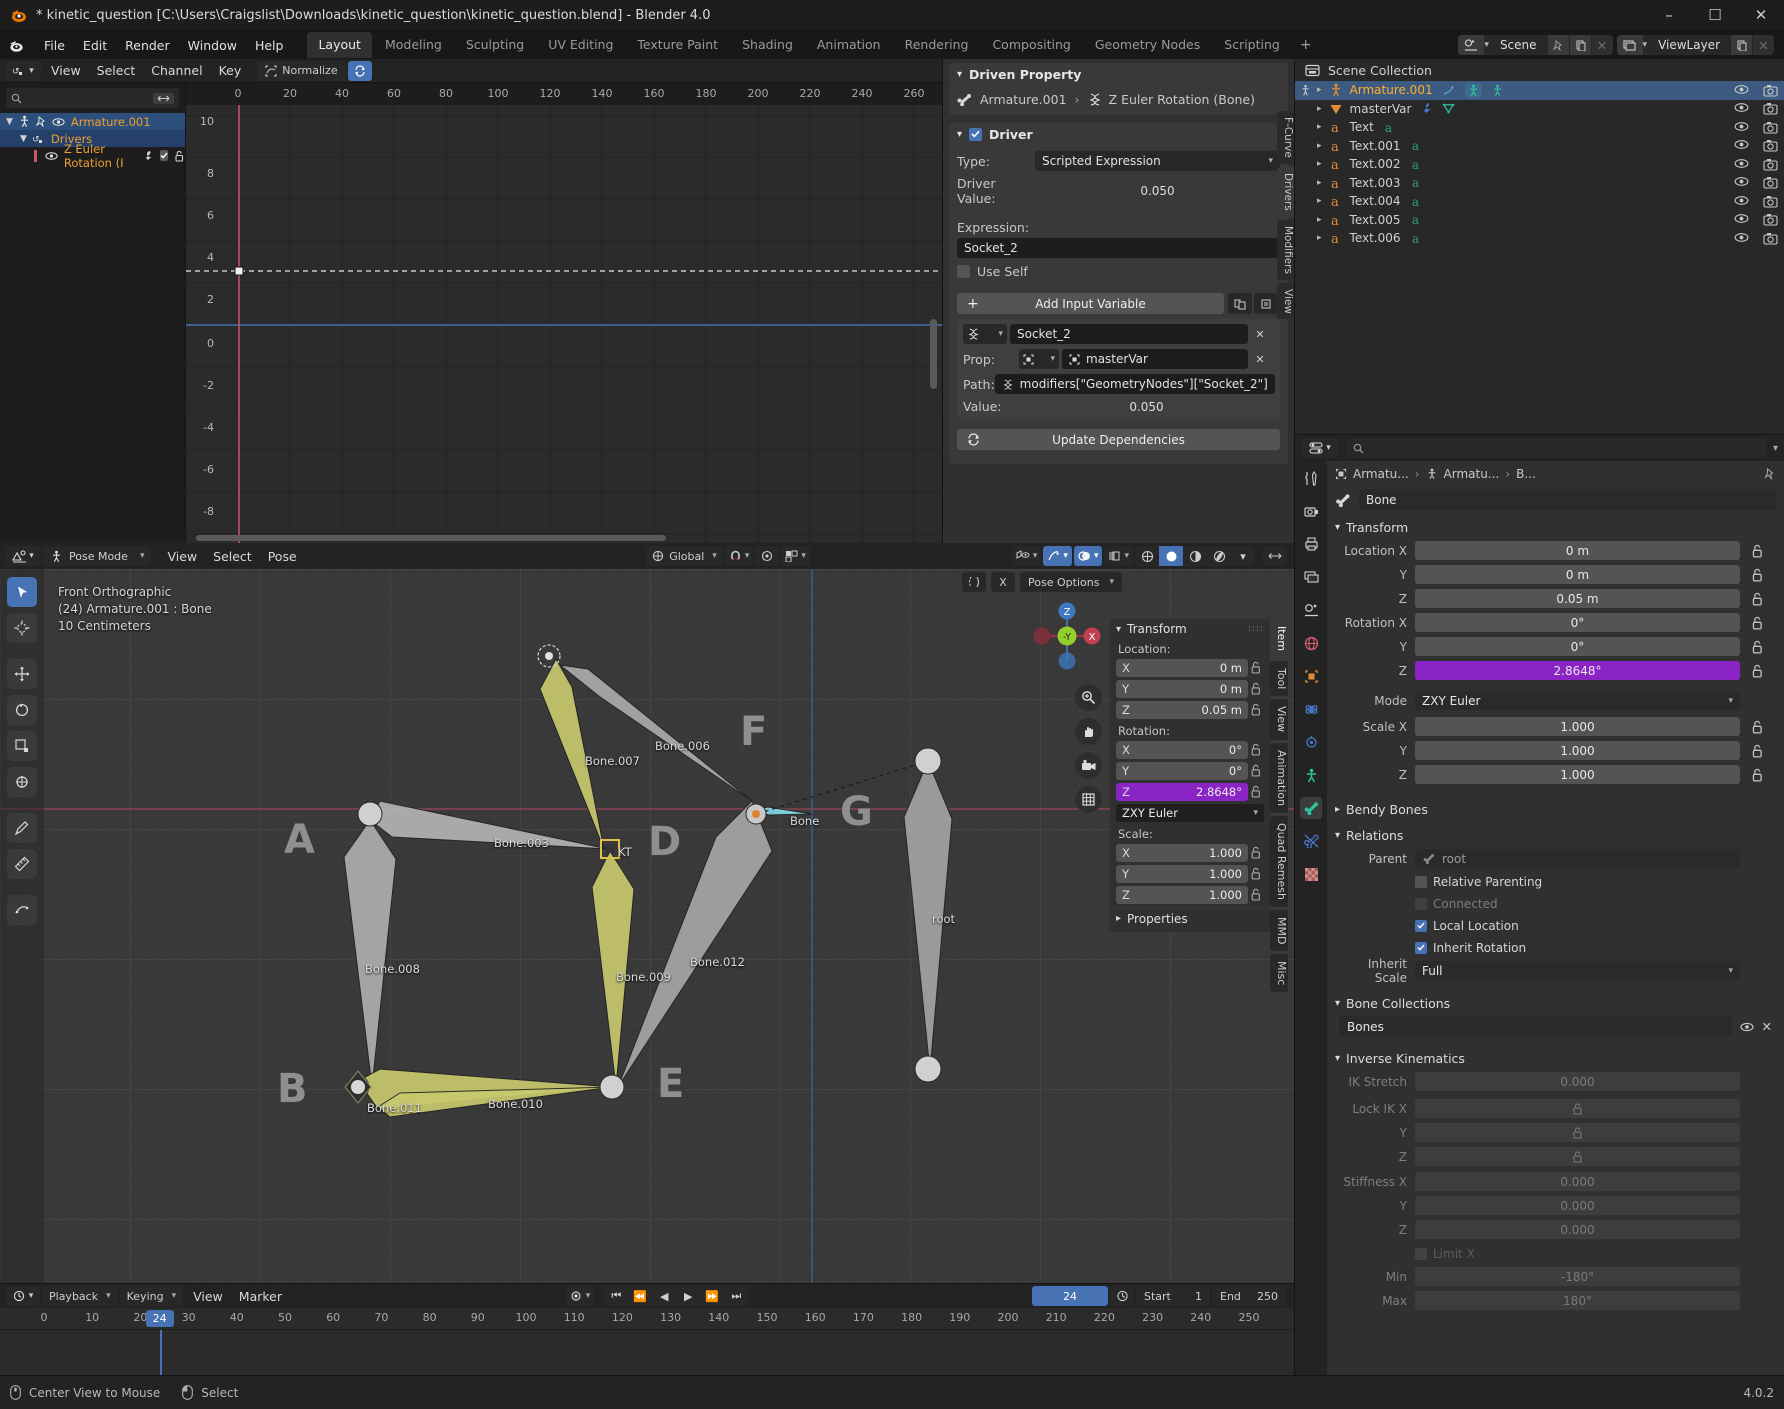 Image resolution: width=1784 pixels, height=1409 pixels. I want to click on tool-tab-icon, so click(1311, 478).